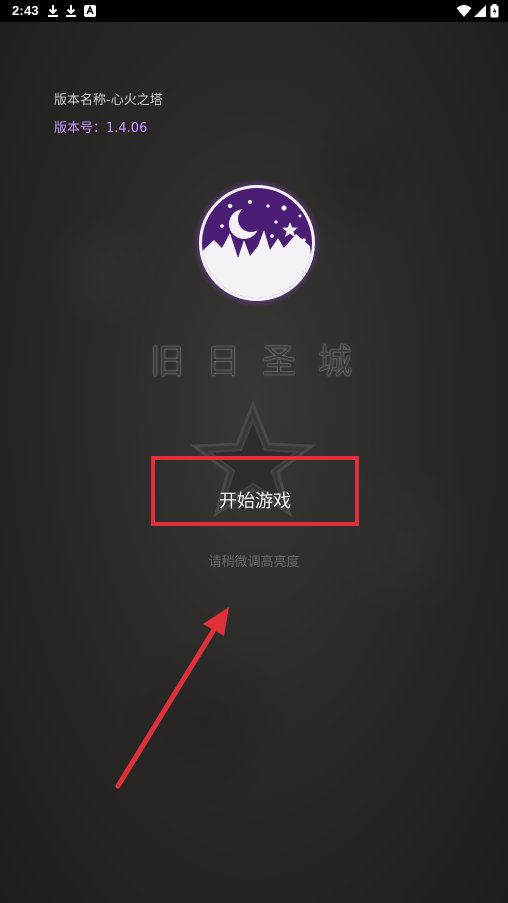 The image size is (508, 903). I want to click on wifi-icon, so click(464, 11).